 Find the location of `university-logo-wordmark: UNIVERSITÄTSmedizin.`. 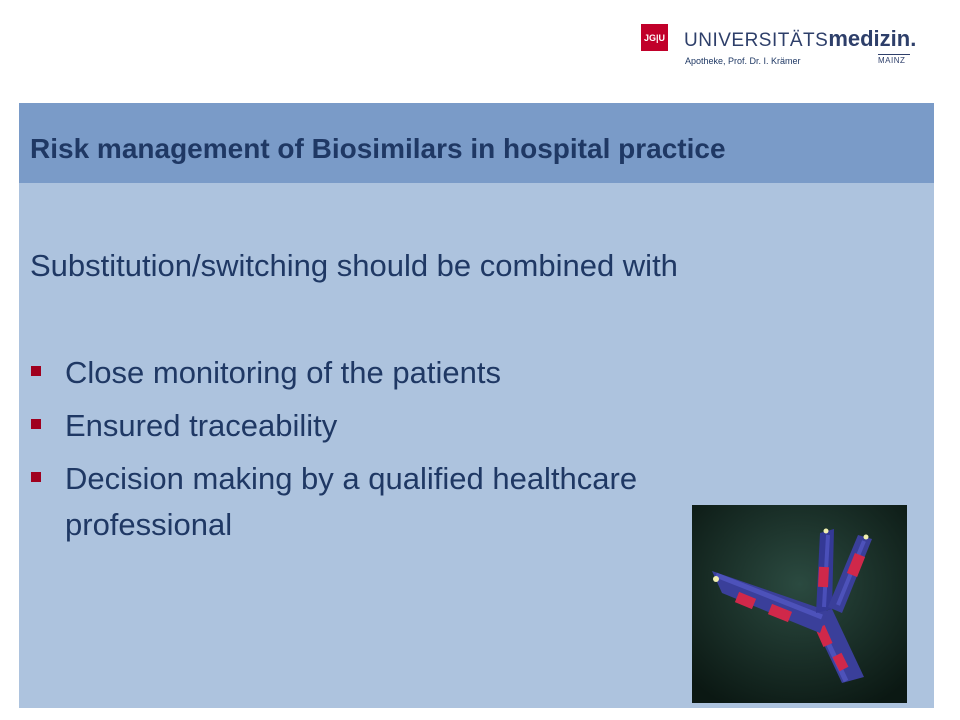

university-logo-wordmark: UNIVERSITÄTSmedizin. is located at coordinates (800, 40).